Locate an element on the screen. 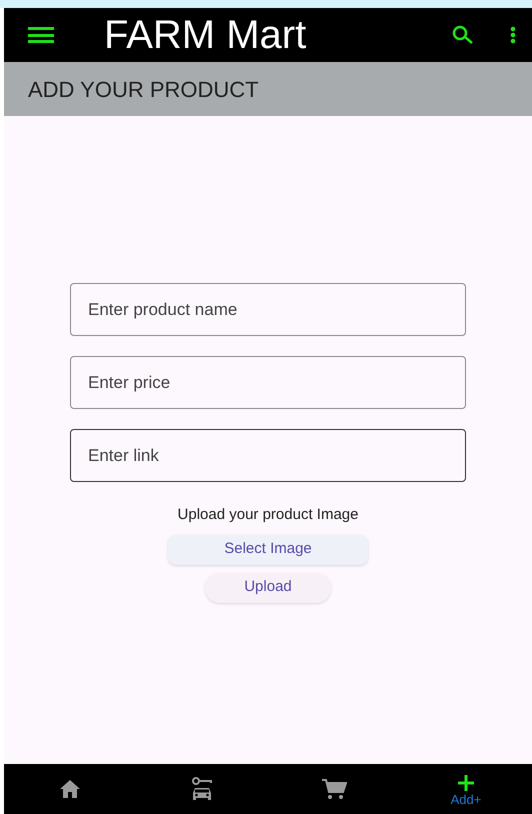 This screenshot has width=532, height=814. home-icon is located at coordinates (70, 789).